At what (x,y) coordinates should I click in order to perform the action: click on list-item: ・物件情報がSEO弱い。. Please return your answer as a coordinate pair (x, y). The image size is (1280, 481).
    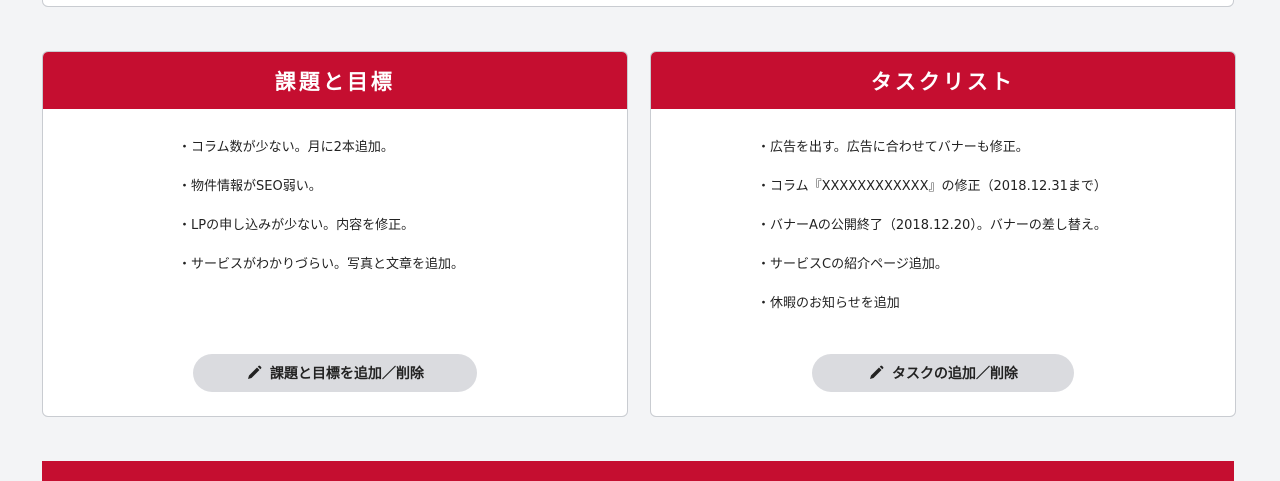
    Looking at the image, I should click on (250, 186).